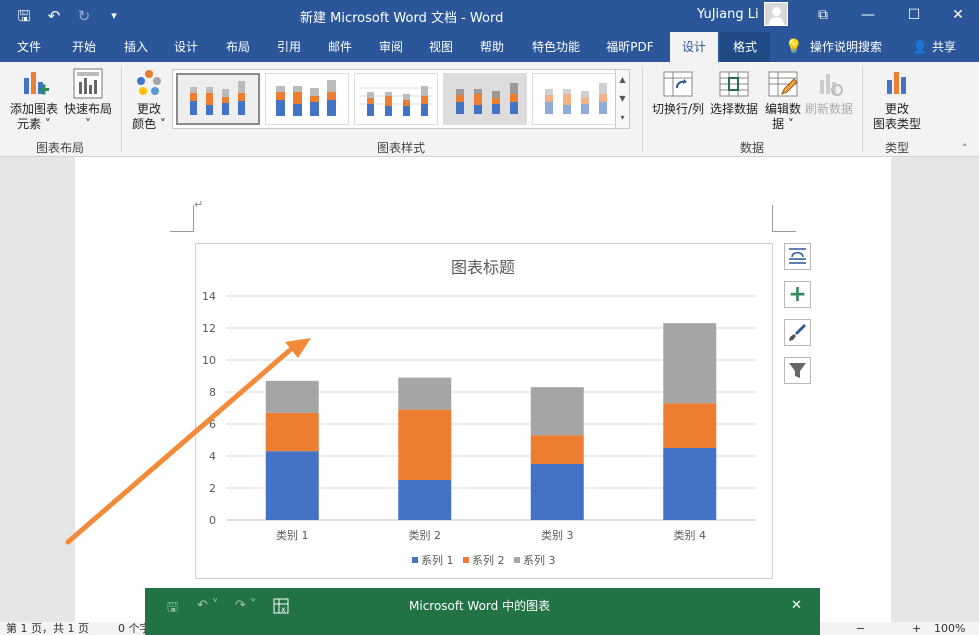 The width and height of the screenshot is (979, 635). Describe the element at coordinates (783, 100) in the screenshot. I see `edit-data-button: 编辑数 据 ˅` at that location.